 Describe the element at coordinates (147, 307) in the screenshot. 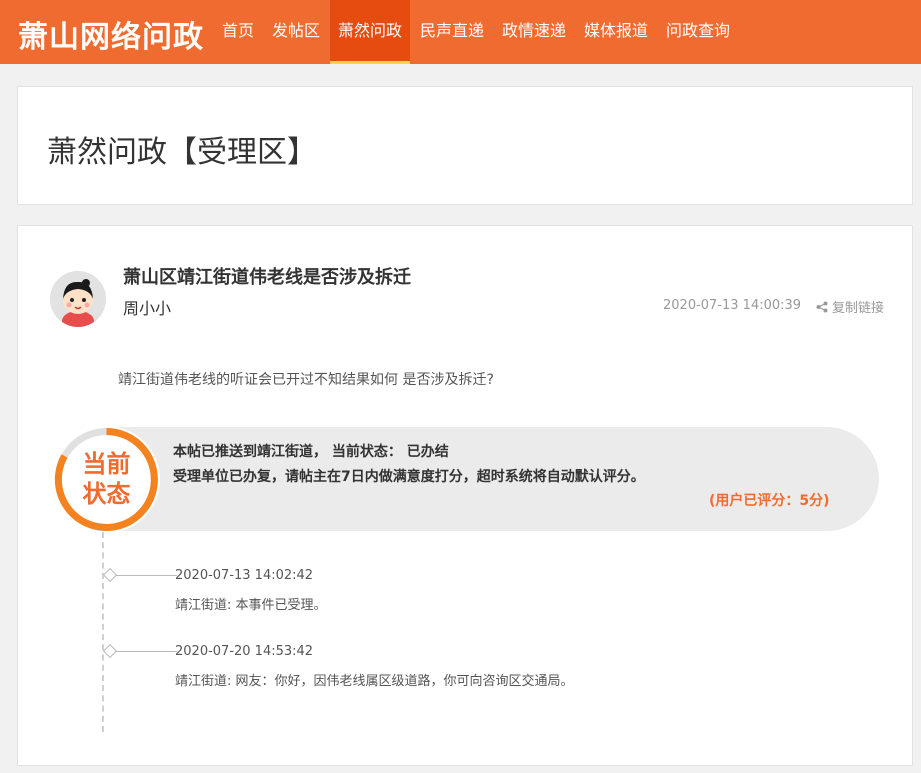

I see `post-author: 周小小` at that location.